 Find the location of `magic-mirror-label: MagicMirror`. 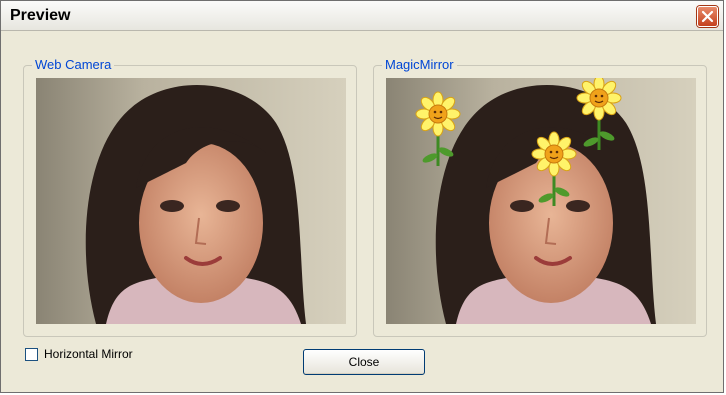

magic-mirror-label: MagicMirror is located at coordinates (419, 65).